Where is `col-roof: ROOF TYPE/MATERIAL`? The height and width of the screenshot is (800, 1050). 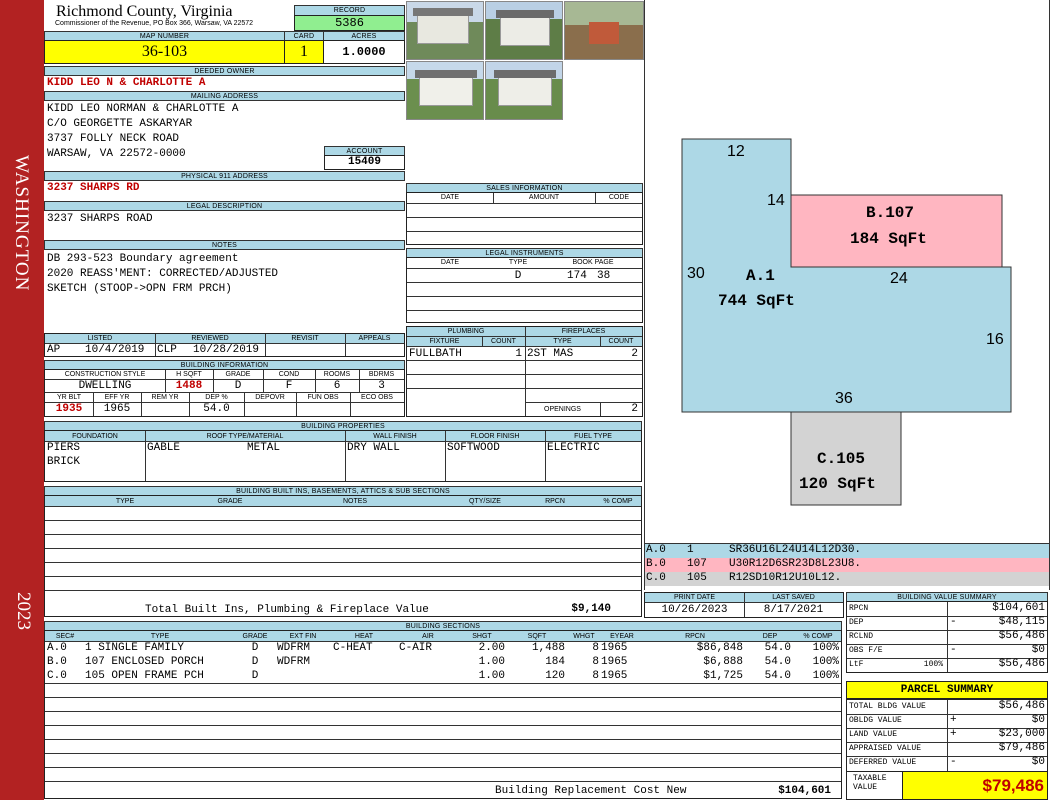
col-roof: ROOF TYPE/MATERIAL is located at coordinates (245, 436).